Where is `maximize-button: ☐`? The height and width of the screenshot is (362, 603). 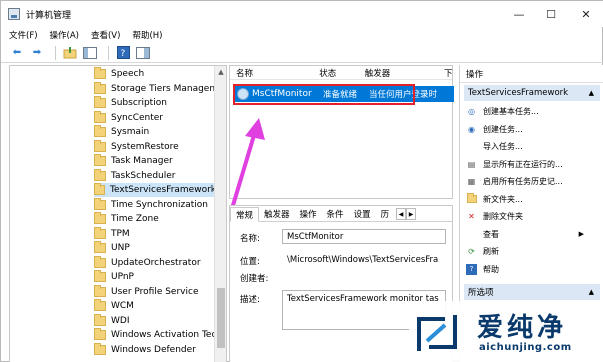 maximize-button: ☐ is located at coordinates (551, 14).